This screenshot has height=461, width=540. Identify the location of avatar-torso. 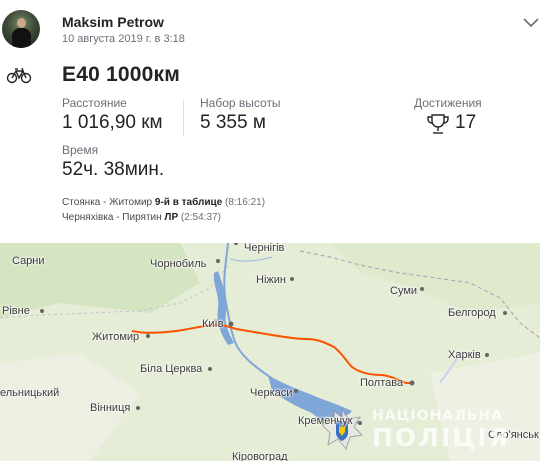
(21, 38).